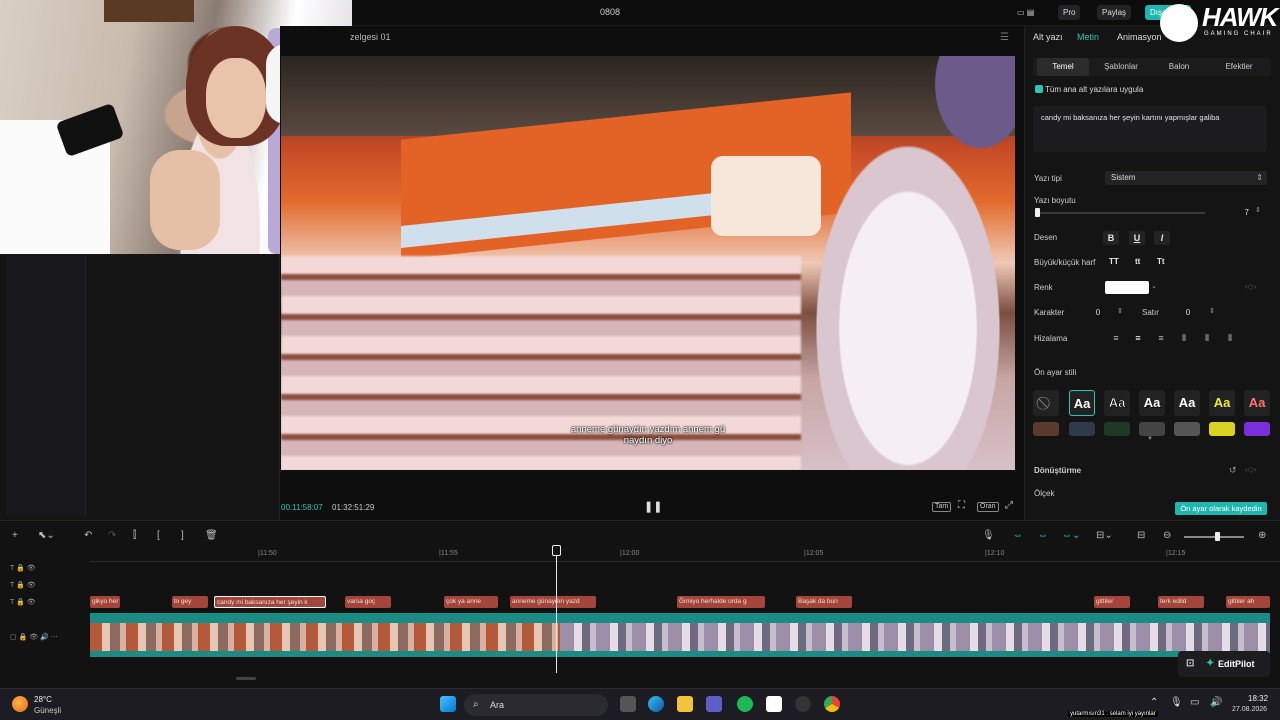 The image size is (1280, 720). Describe the element at coordinates (1082, 403) in the screenshot. I see `preset-style-1: Aa` at that location.